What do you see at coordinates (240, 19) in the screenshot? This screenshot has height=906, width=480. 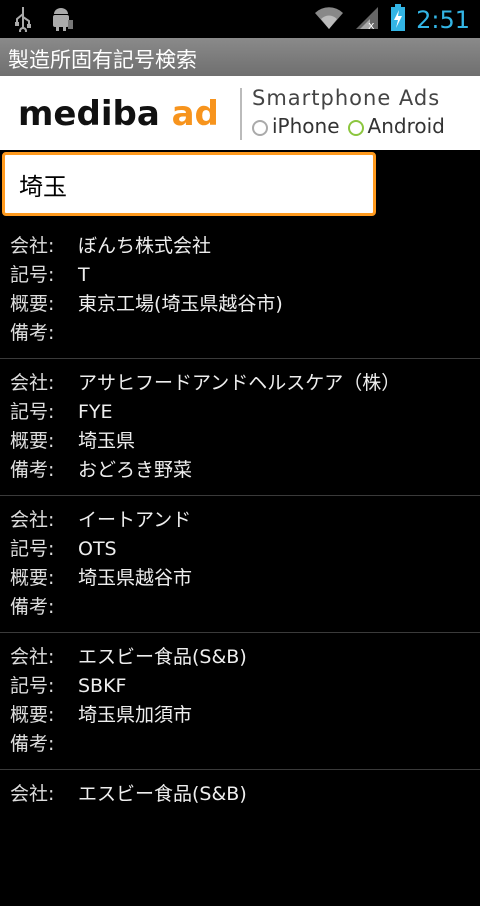 I see `status-bar: x 2:51` at bounding box center [240, 19].